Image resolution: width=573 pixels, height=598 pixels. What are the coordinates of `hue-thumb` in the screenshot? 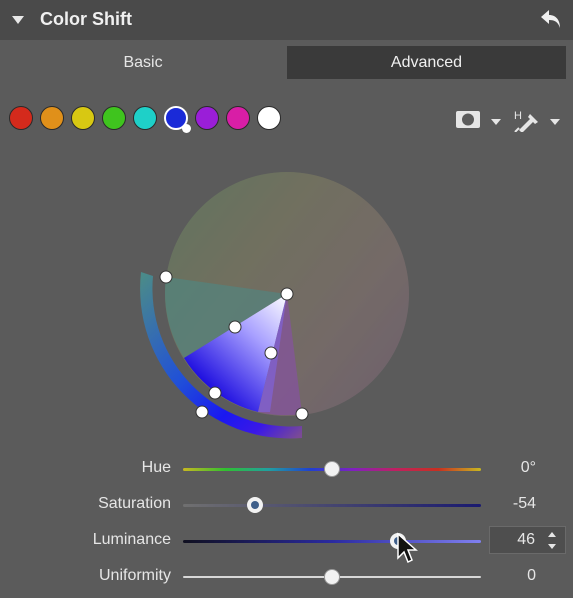 It's located at (332, 469).